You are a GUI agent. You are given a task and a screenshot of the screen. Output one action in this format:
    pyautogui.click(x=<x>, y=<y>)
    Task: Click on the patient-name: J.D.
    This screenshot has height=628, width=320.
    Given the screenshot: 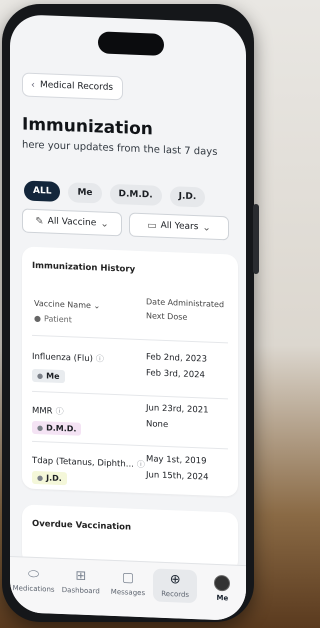 What is the action you would take?
    pyautogui.click(x=54, y=478)
    